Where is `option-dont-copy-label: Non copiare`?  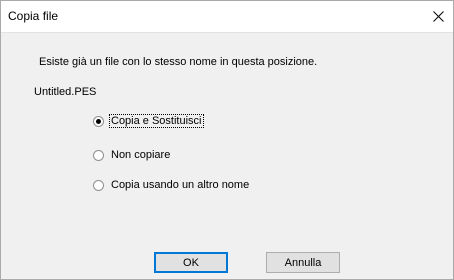
option-dont-copy-label: Non copiare is located at coordinates (141, 155).